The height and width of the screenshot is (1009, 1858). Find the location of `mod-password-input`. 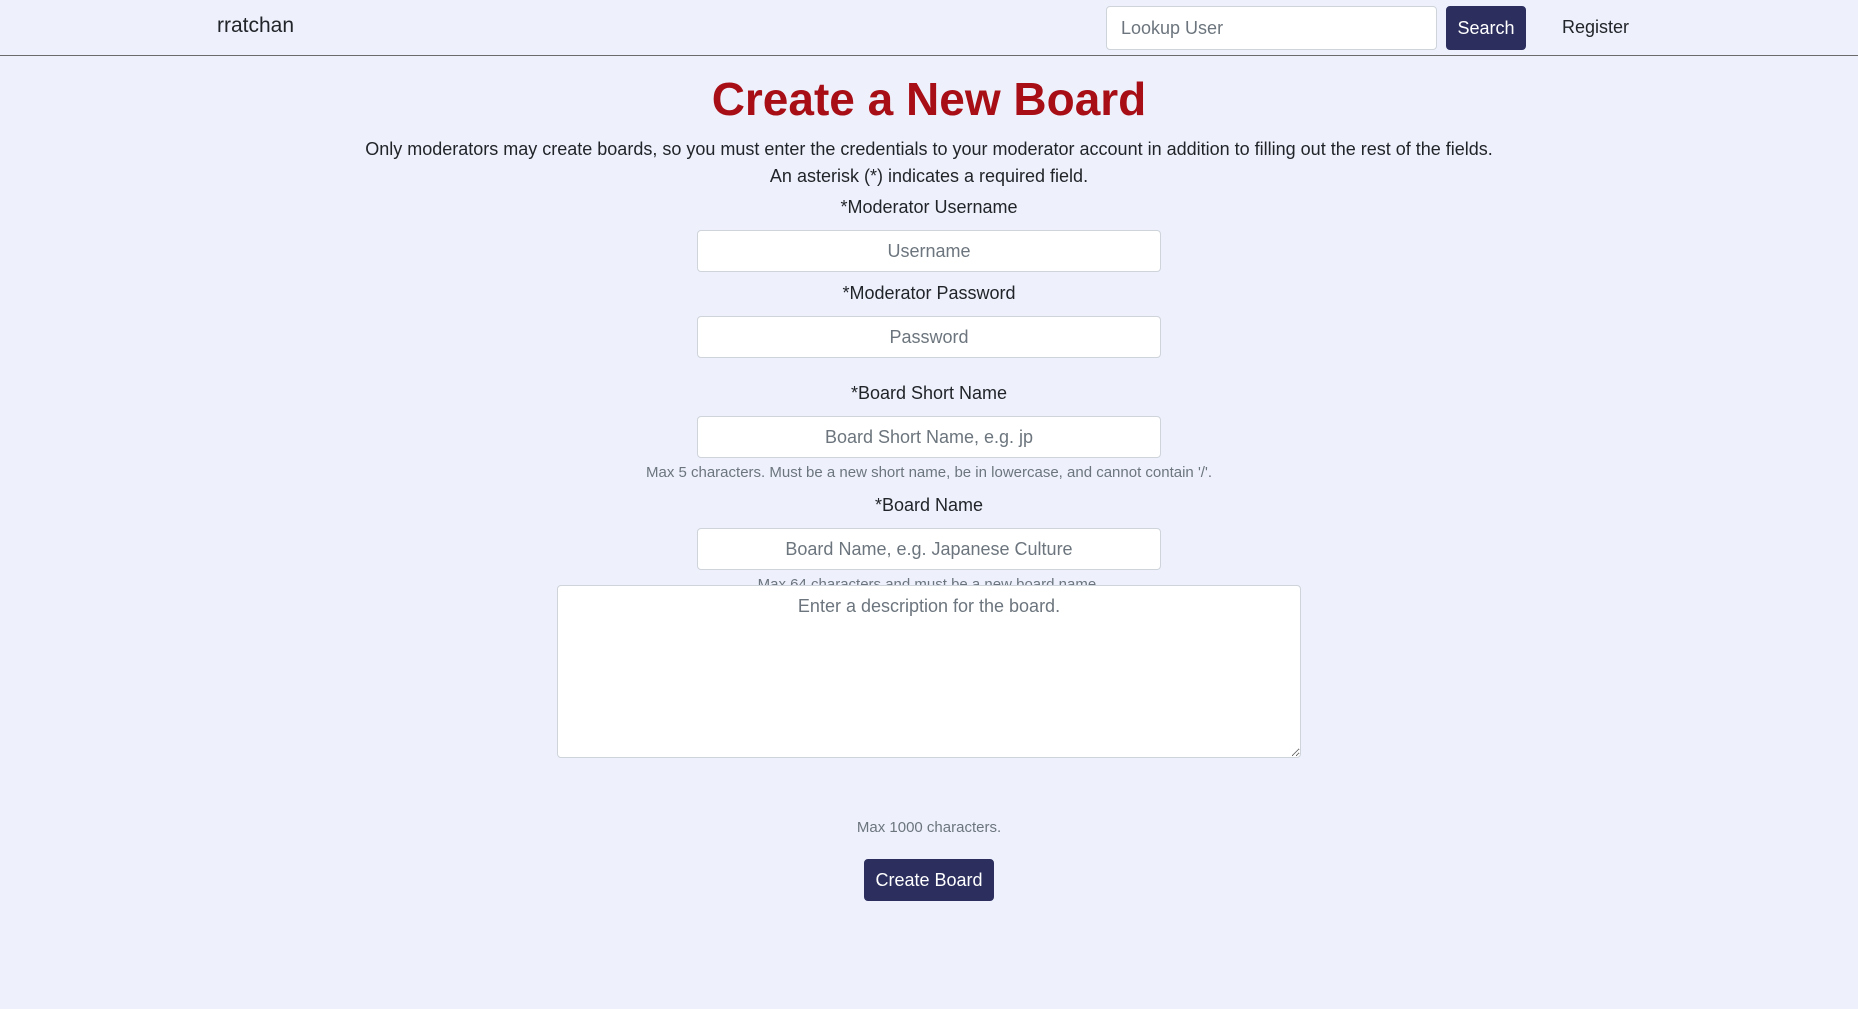

mod-password-input is located at coordinates (929, 337).